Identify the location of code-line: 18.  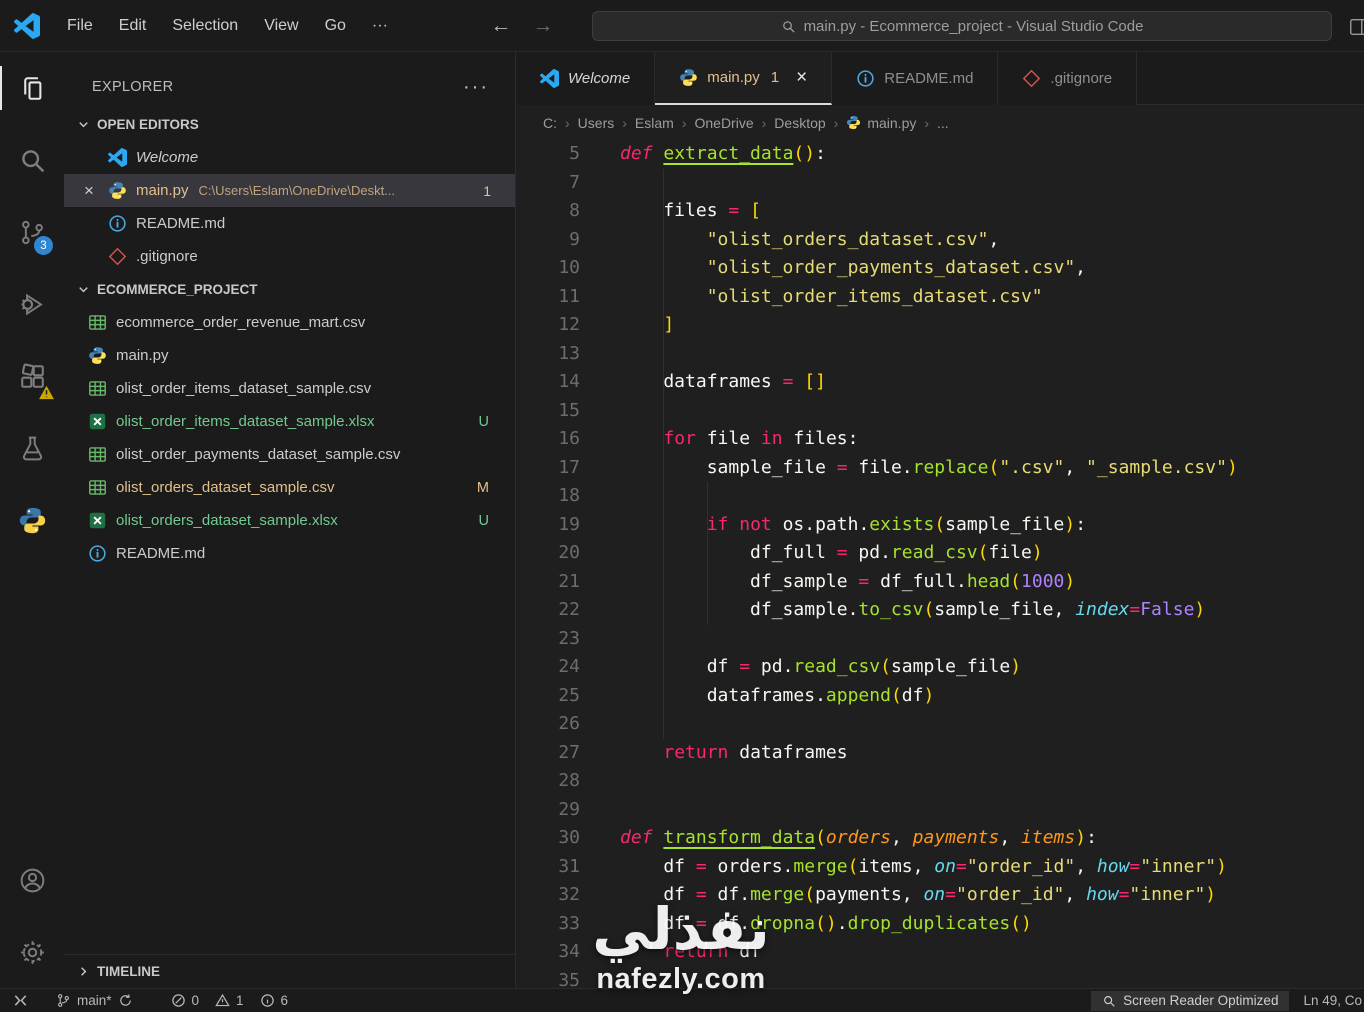
(940, 496).